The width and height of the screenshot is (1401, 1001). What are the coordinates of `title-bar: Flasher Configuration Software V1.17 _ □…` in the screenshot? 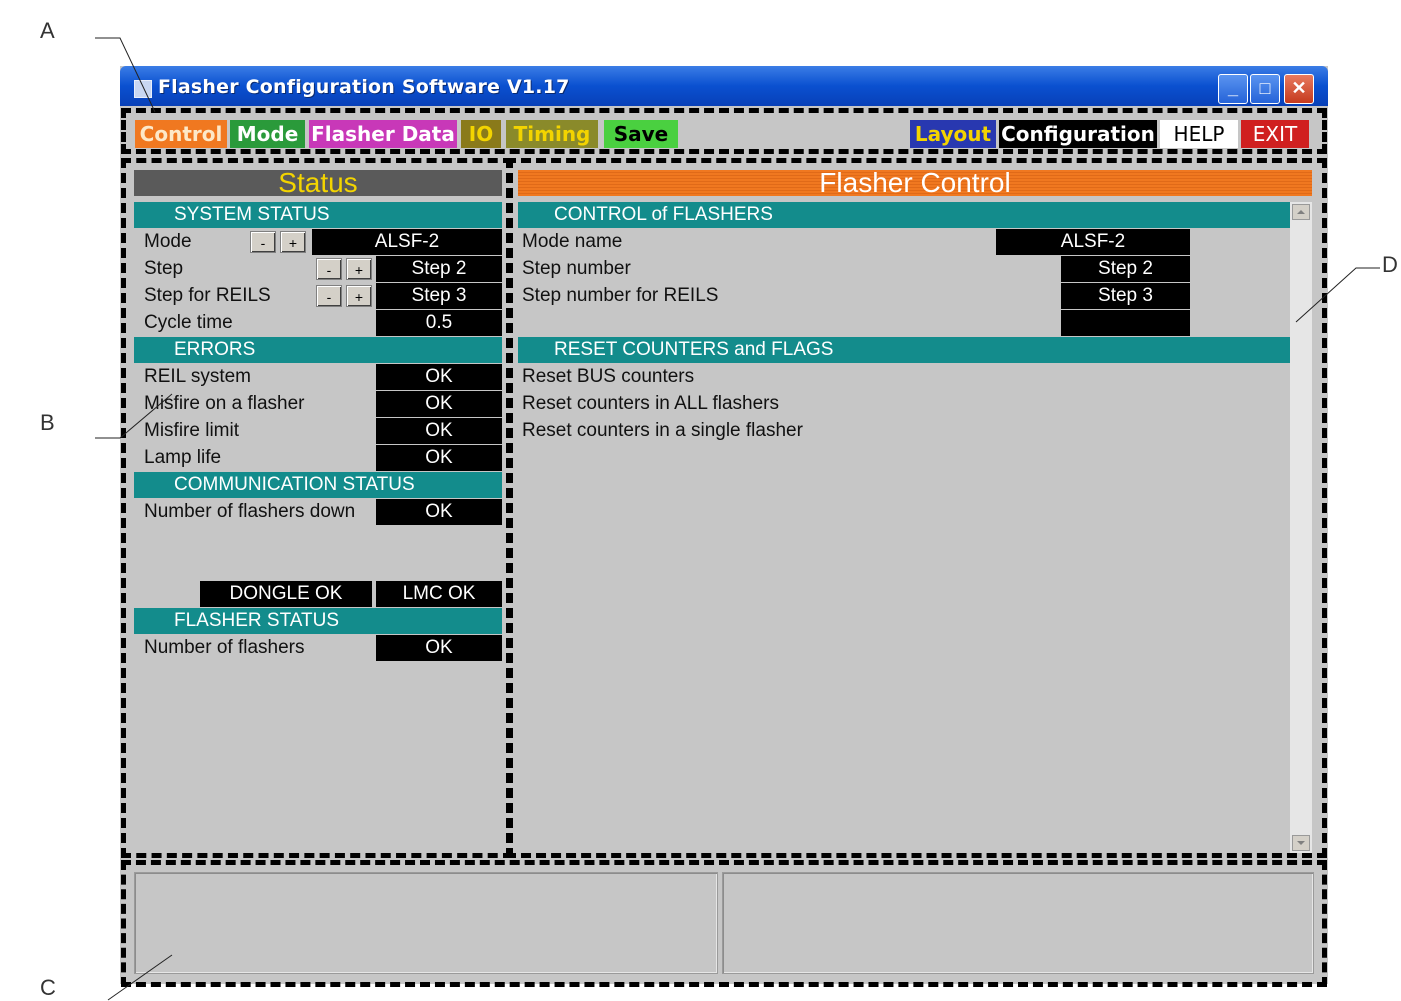 It's located at (724, 86).